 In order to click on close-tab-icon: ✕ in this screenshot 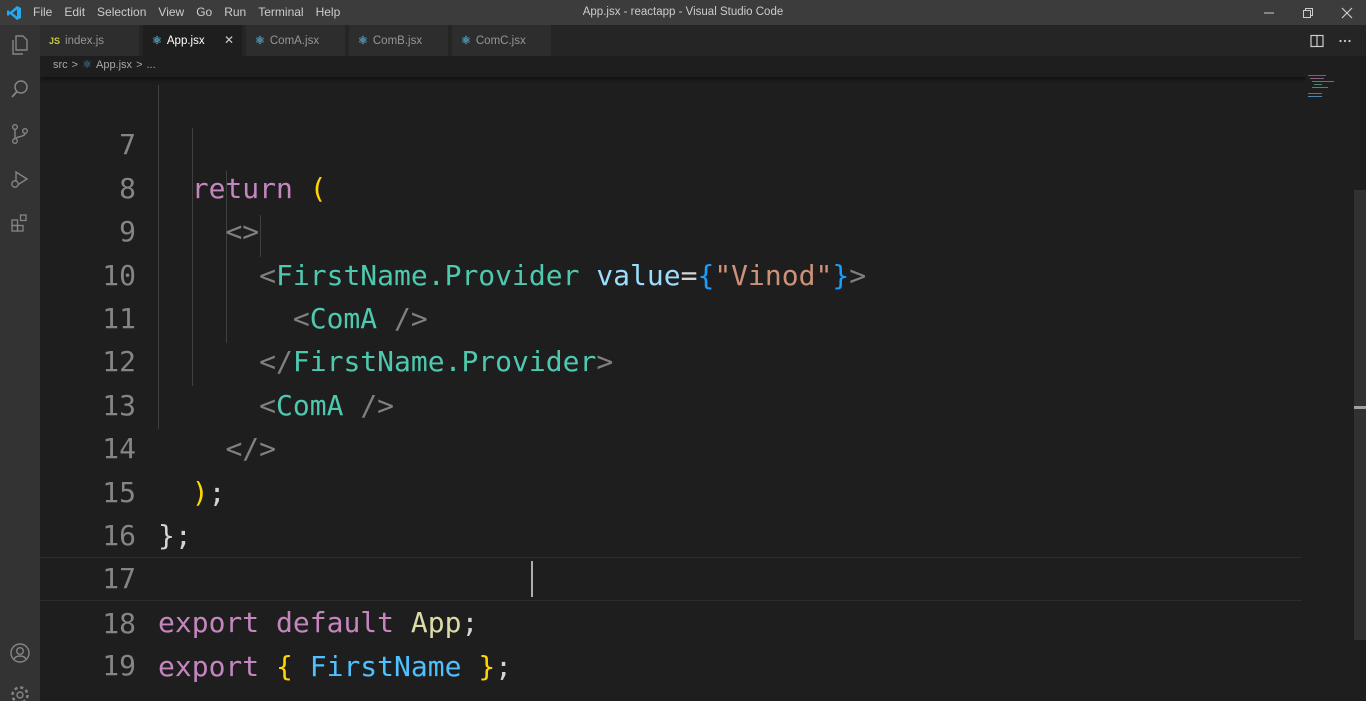, I will do `click(229, 40)`.